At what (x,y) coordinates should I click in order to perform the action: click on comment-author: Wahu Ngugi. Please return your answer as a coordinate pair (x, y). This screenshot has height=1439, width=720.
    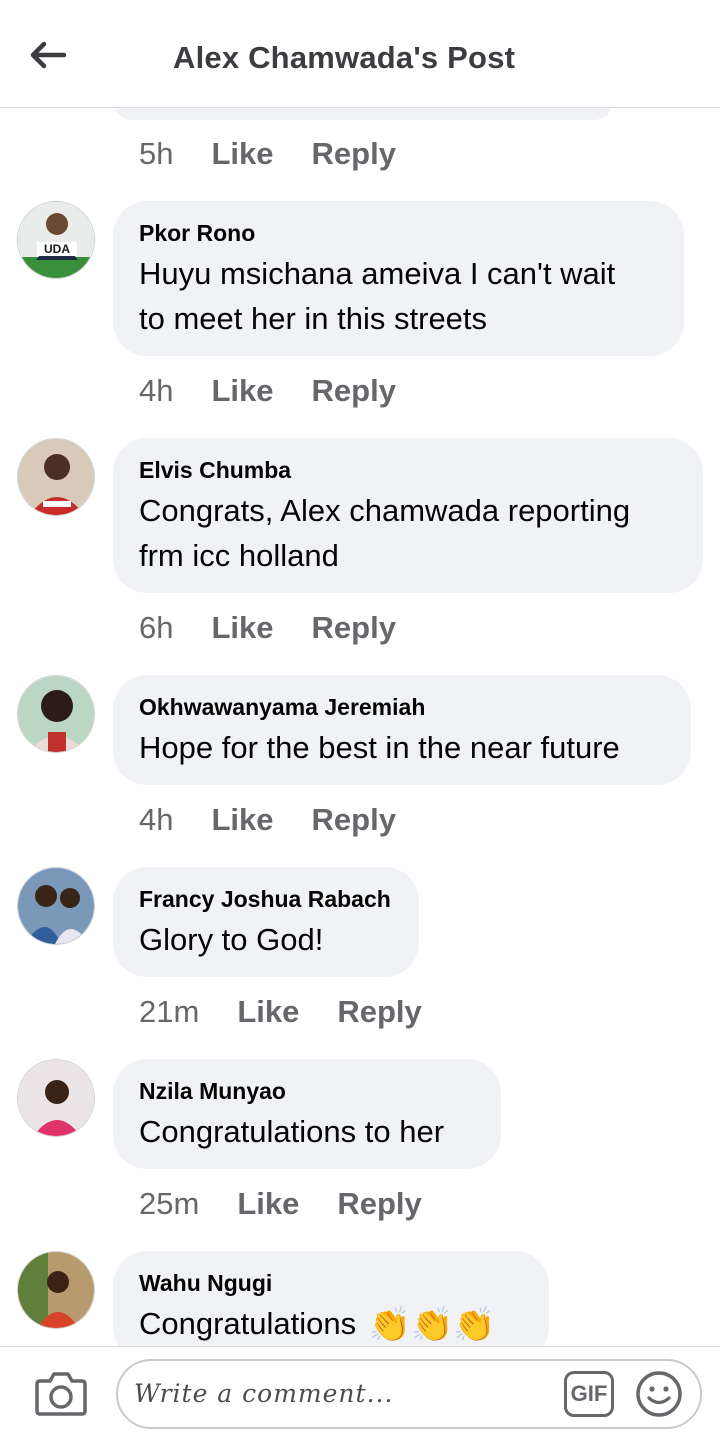
    Looking at the image, I should click on (331, 1283).